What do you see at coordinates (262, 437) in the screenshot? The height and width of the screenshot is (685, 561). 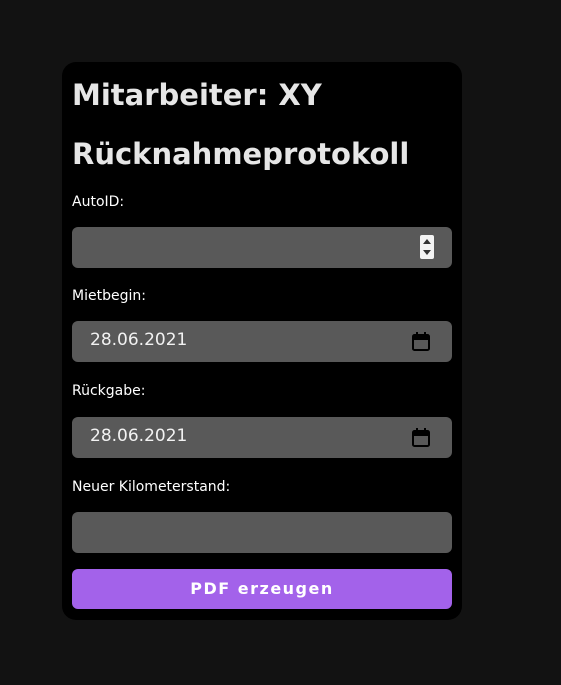 I see `rueckgabe-date-input: 28.06.2021` at bounding box center [262, 437].